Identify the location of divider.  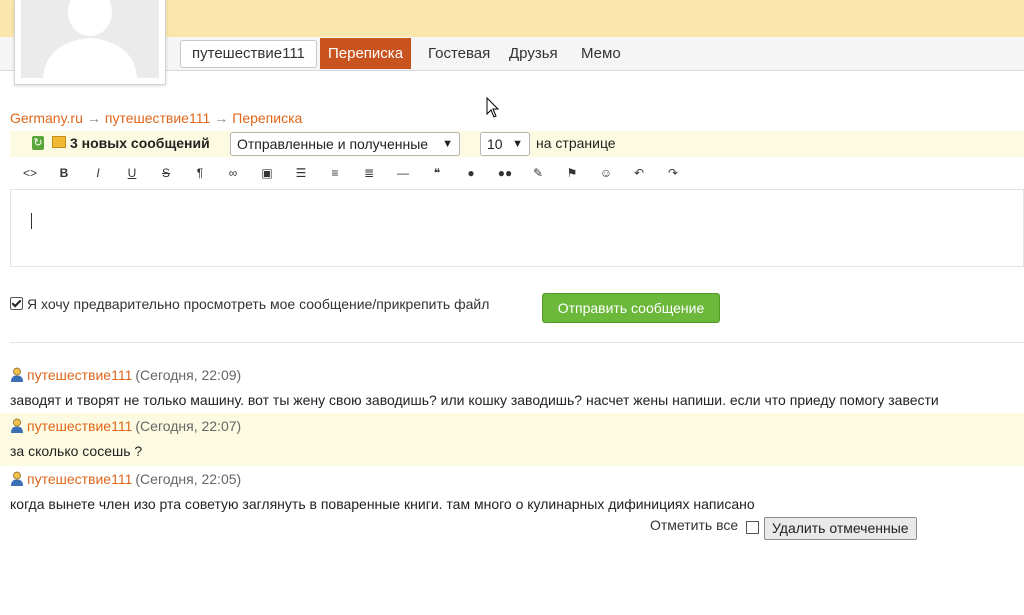
(517, 342).